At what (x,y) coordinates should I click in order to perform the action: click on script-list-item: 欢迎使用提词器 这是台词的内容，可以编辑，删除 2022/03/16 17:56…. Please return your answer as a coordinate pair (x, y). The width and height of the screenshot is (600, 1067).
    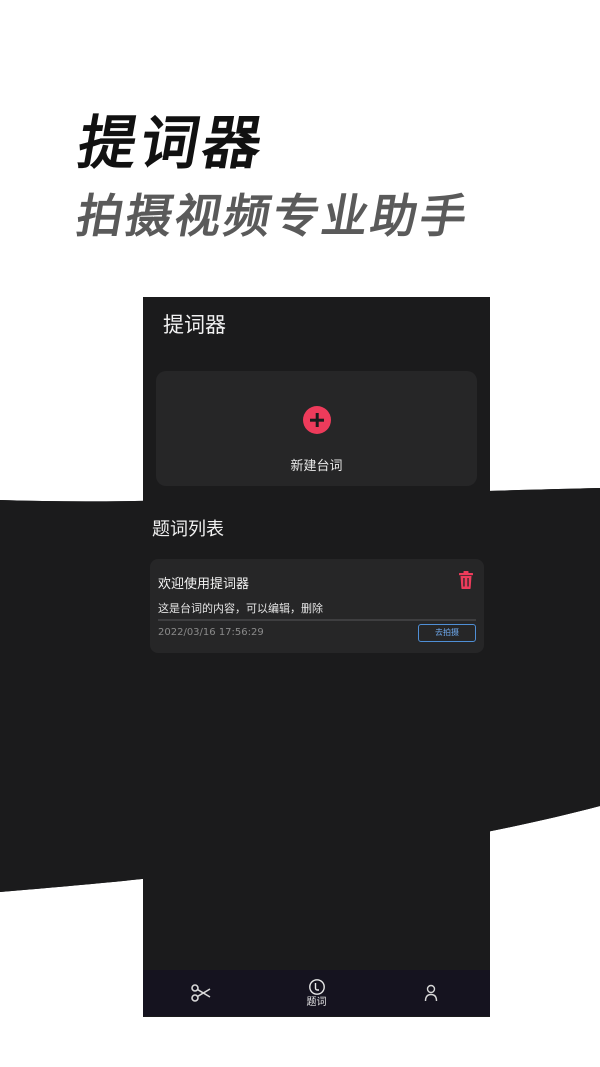
    Looking at the image, I should click on (317, 606).